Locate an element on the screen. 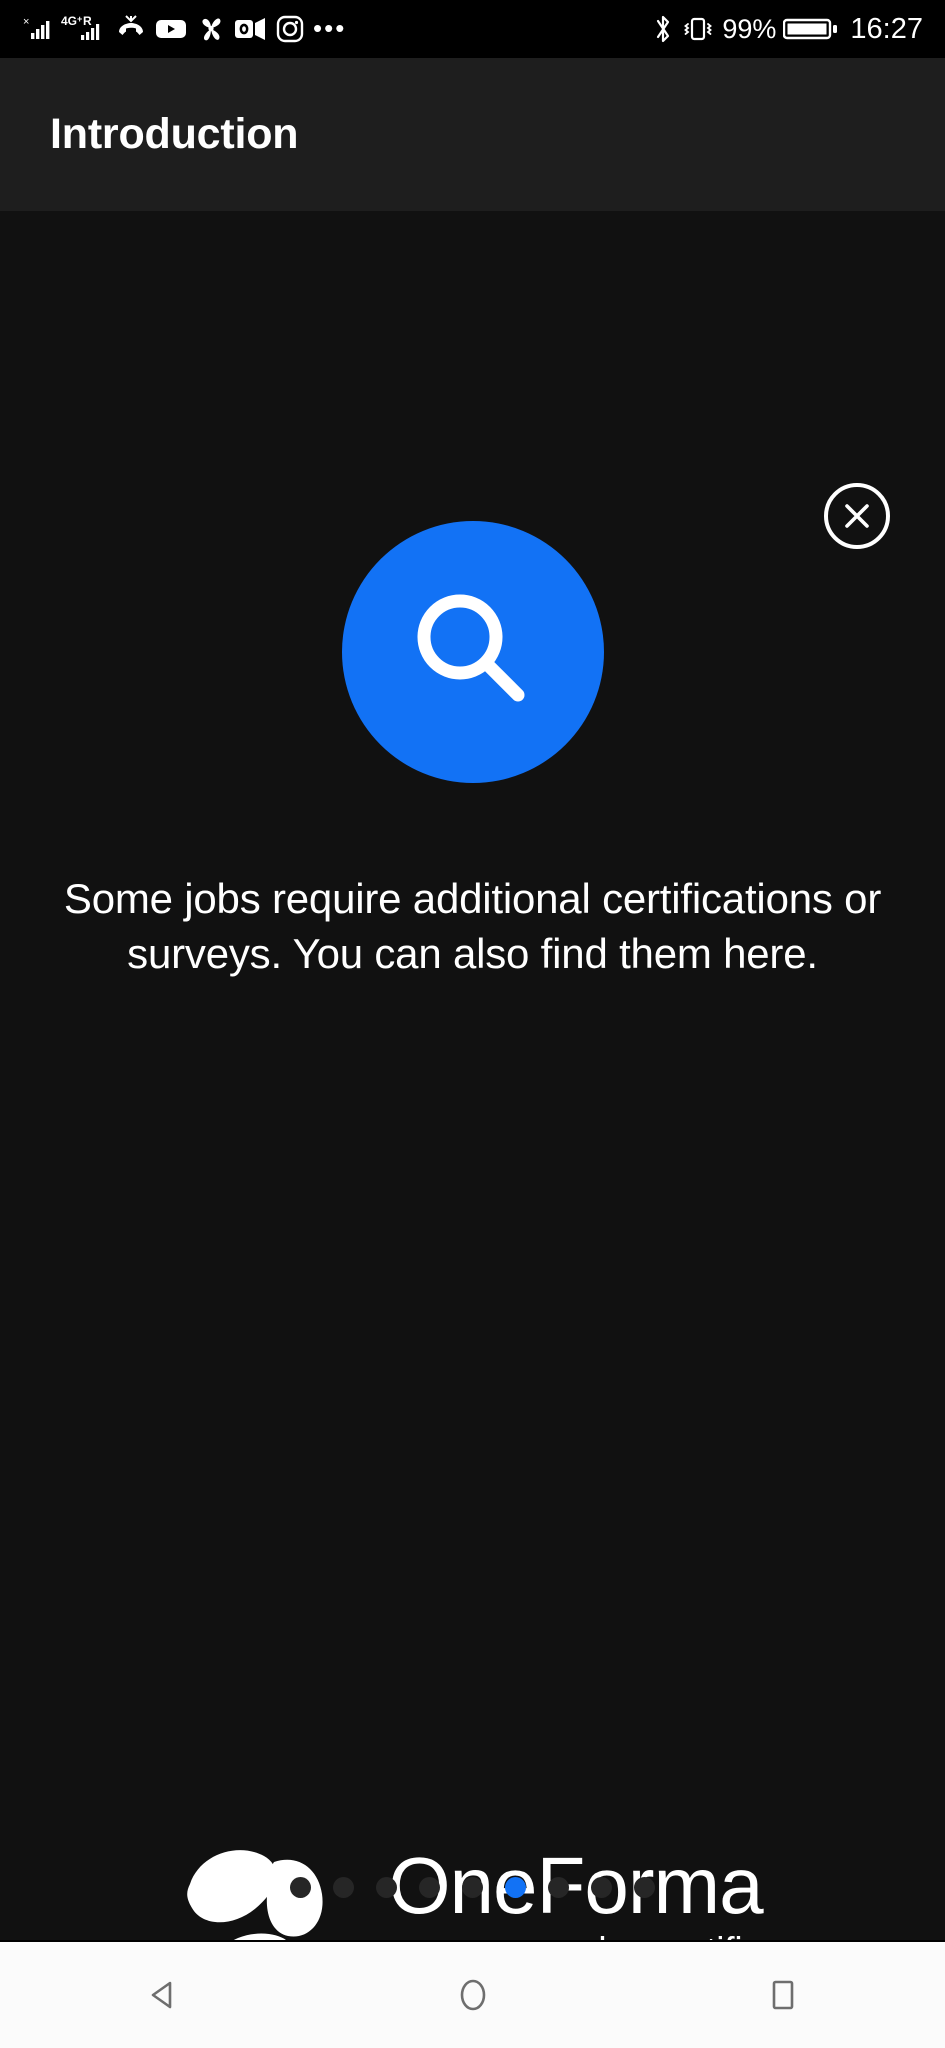  hero-search-badge is located at coordinates (472, 652).